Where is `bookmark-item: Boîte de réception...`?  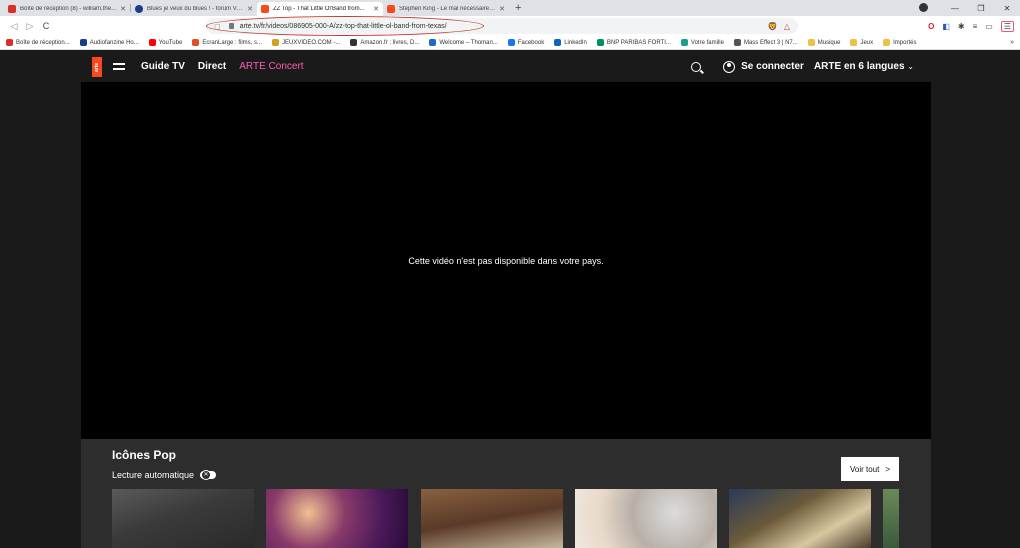 bookmark-item: Boîte de réception... is located at coordinates (38, 42).